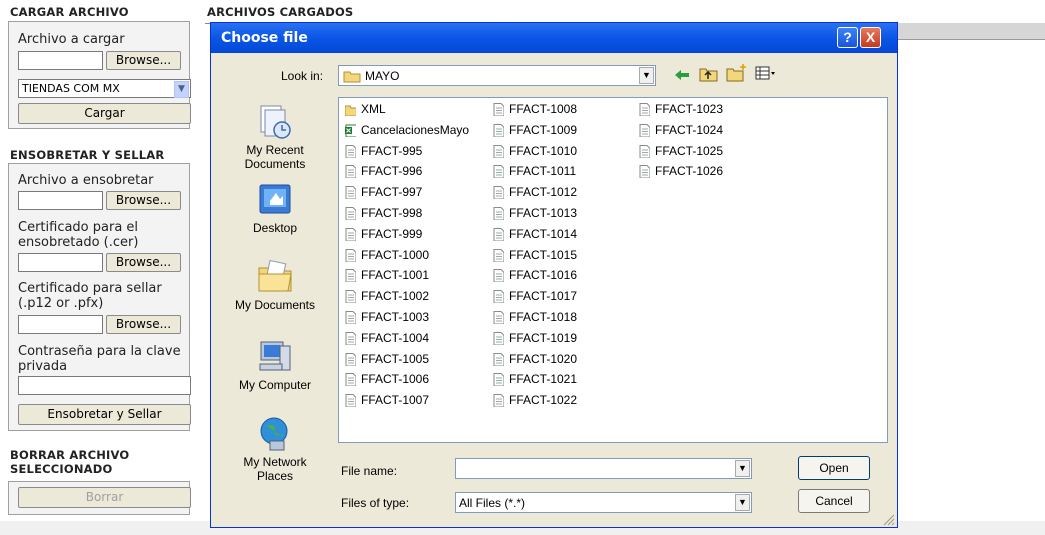 This screenshot has width=1045, height=535. I want to click on file-name: FFACT-1008, so click(543, 109).